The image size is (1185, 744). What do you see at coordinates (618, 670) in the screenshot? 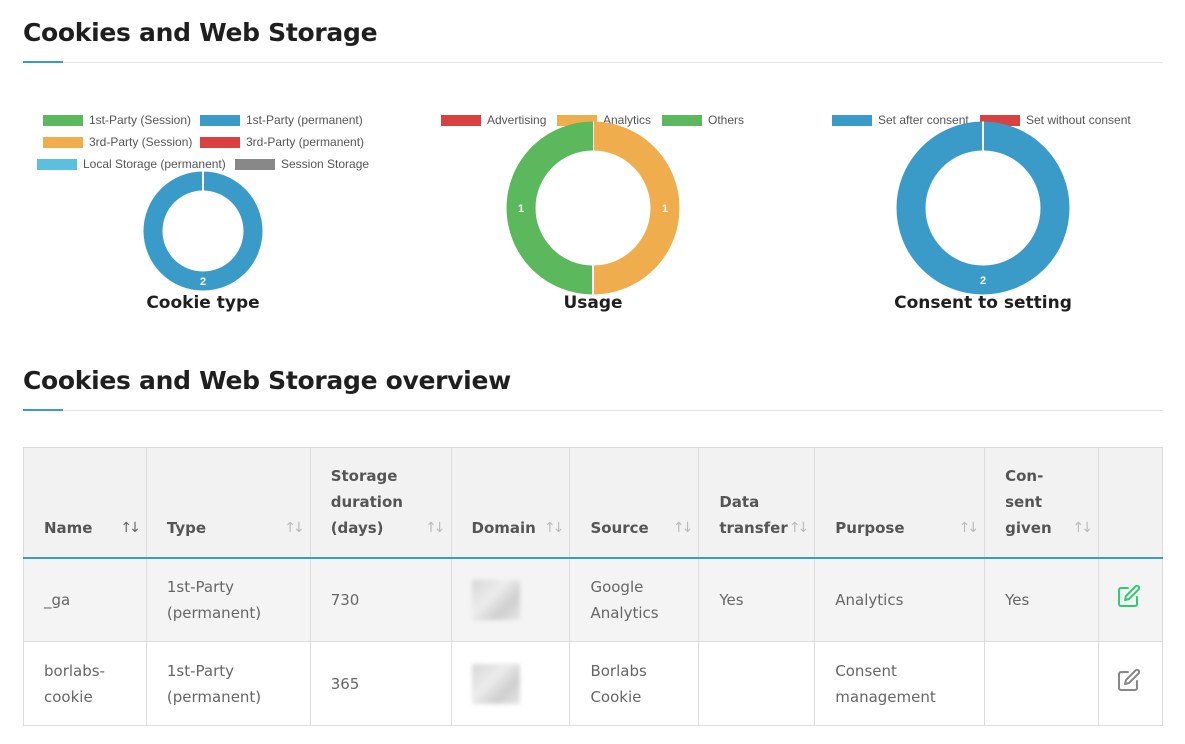
I see `cell-text: Borlabs` at bounding box center [618, 670].